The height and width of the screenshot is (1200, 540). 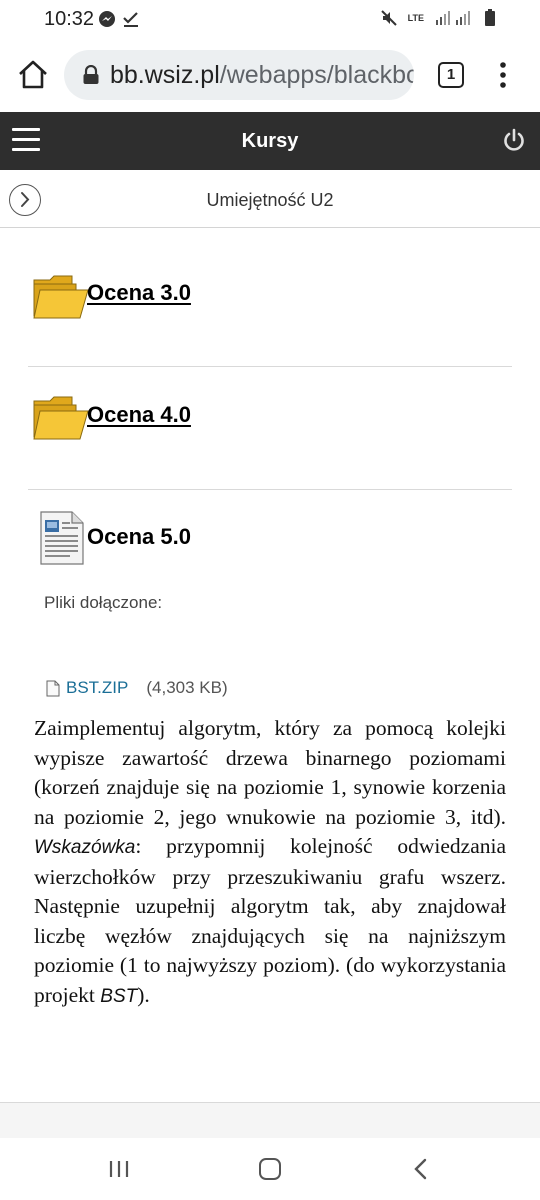 I want to click on messenger-icon, so click(x=107, y=19).